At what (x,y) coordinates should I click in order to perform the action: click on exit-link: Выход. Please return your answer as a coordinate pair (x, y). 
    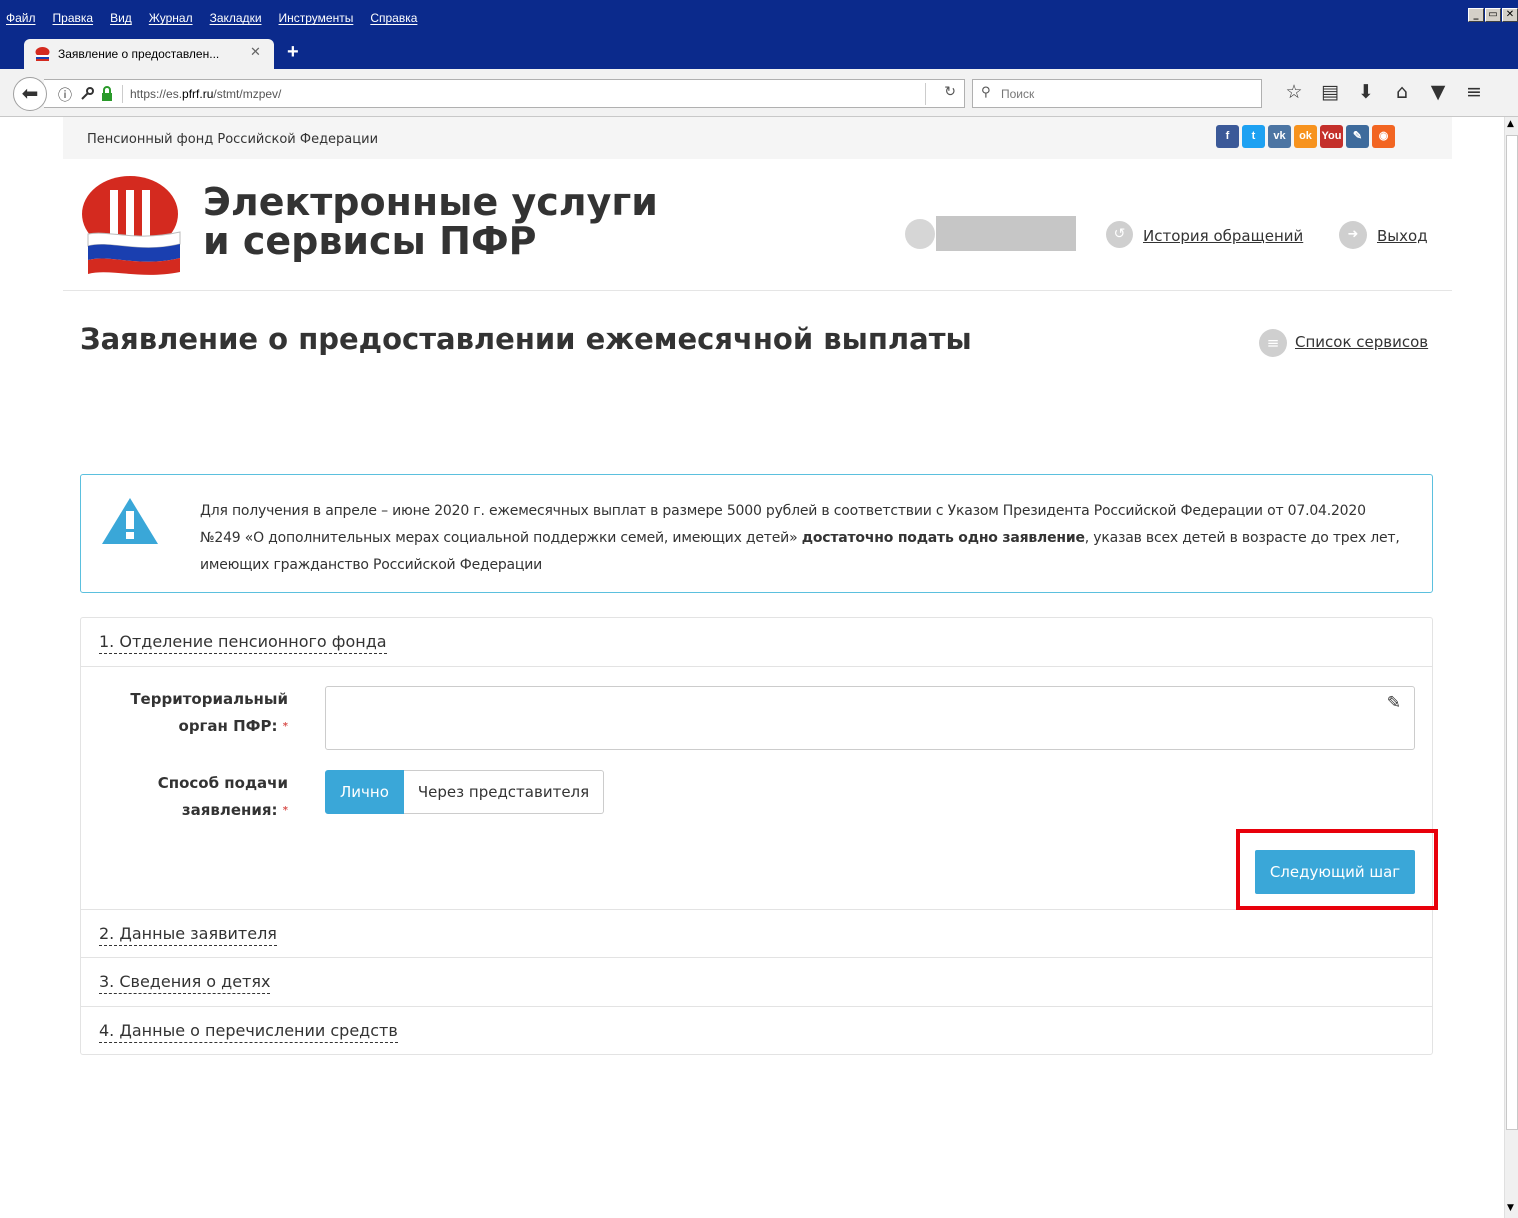
    Looking at the image, I should click on (1402, 236).